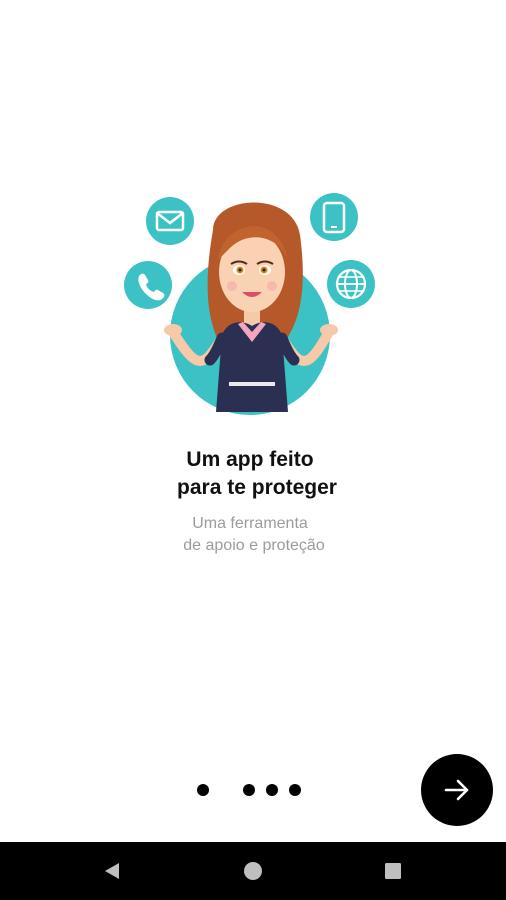 The width and height of the screenshot is (506, 900). Describe the element at coordinates (254, 545) in the screenshot. I see `subtitle-line-2: de apoio e proteção` at that location.